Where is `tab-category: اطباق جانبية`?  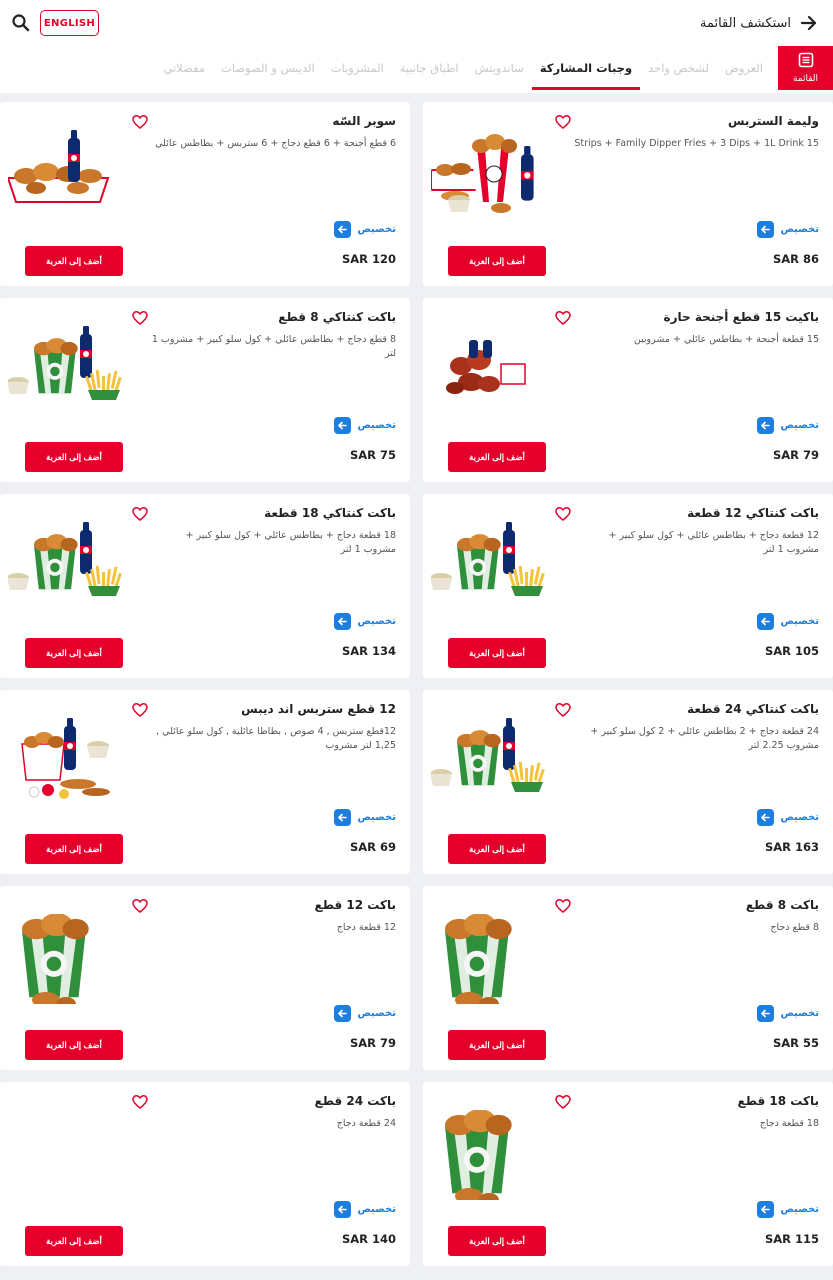
tab-category: اطباق جانبية is located at coordinates (429, 68).